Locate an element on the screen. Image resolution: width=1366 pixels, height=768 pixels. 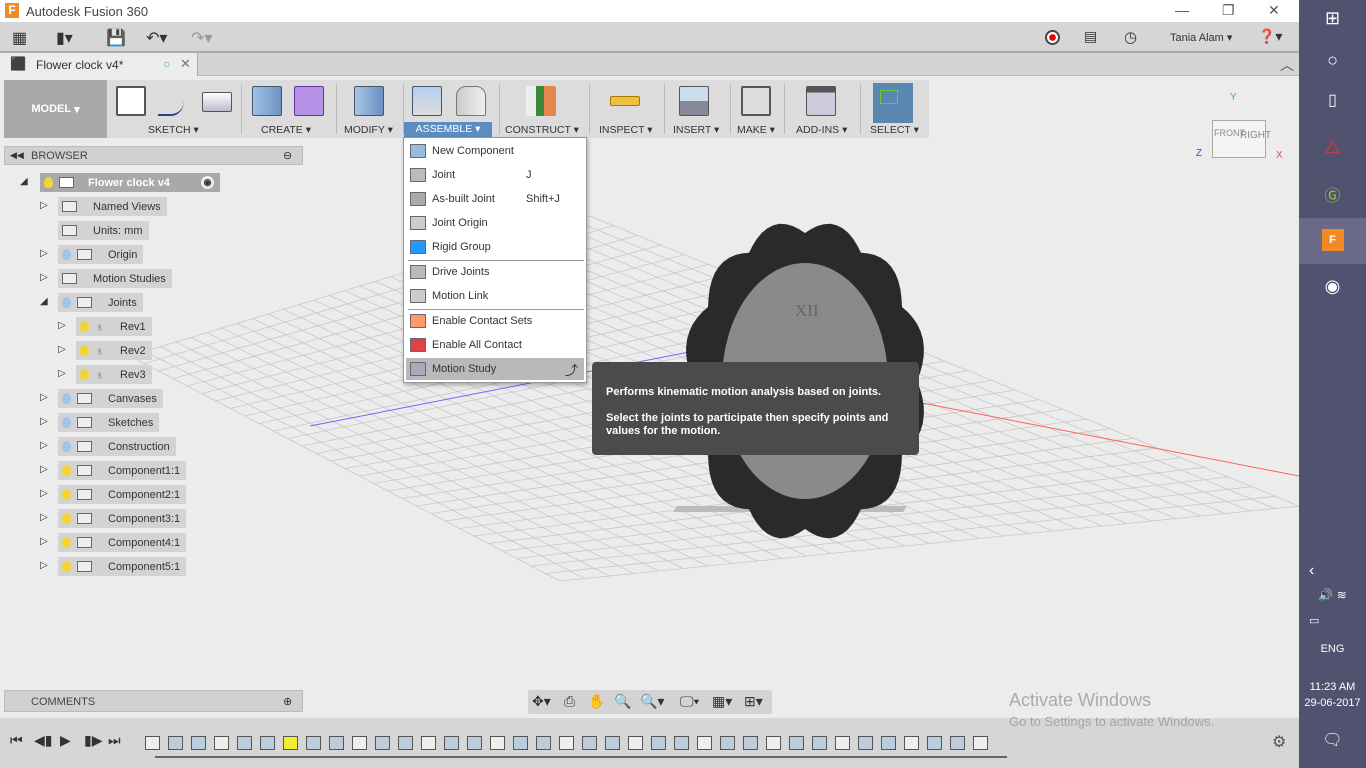
go-to-end-icon: ⏭ is located at coordinates (114, 740).